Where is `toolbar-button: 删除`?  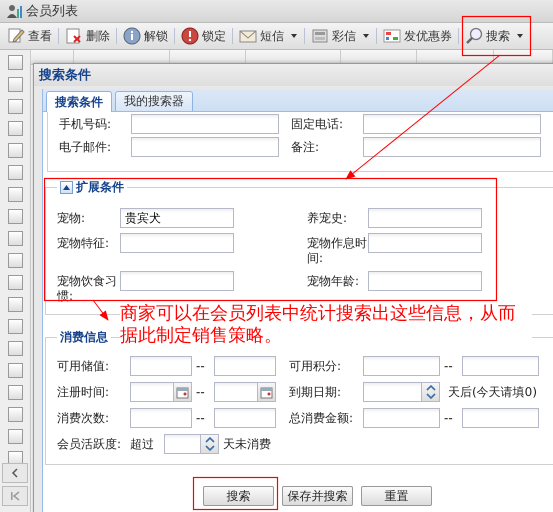 toolbar-button: 删除 is located at coordinates (87, 36).